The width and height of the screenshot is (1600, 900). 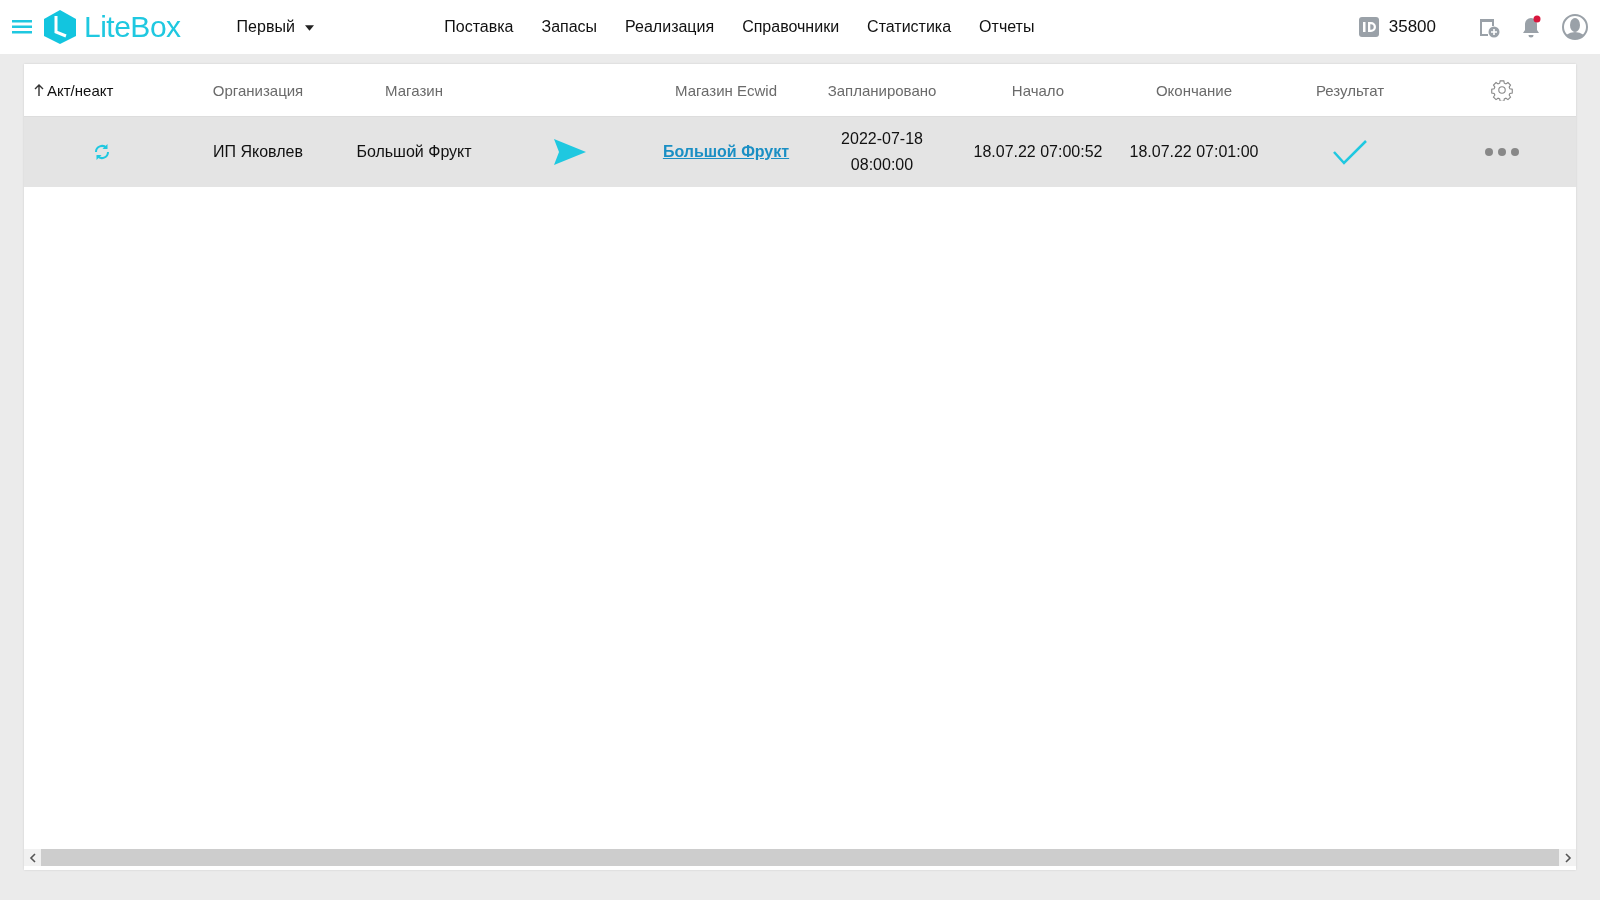 I want to click on table-cell: 08:00:00, so click(x=882, y=165).